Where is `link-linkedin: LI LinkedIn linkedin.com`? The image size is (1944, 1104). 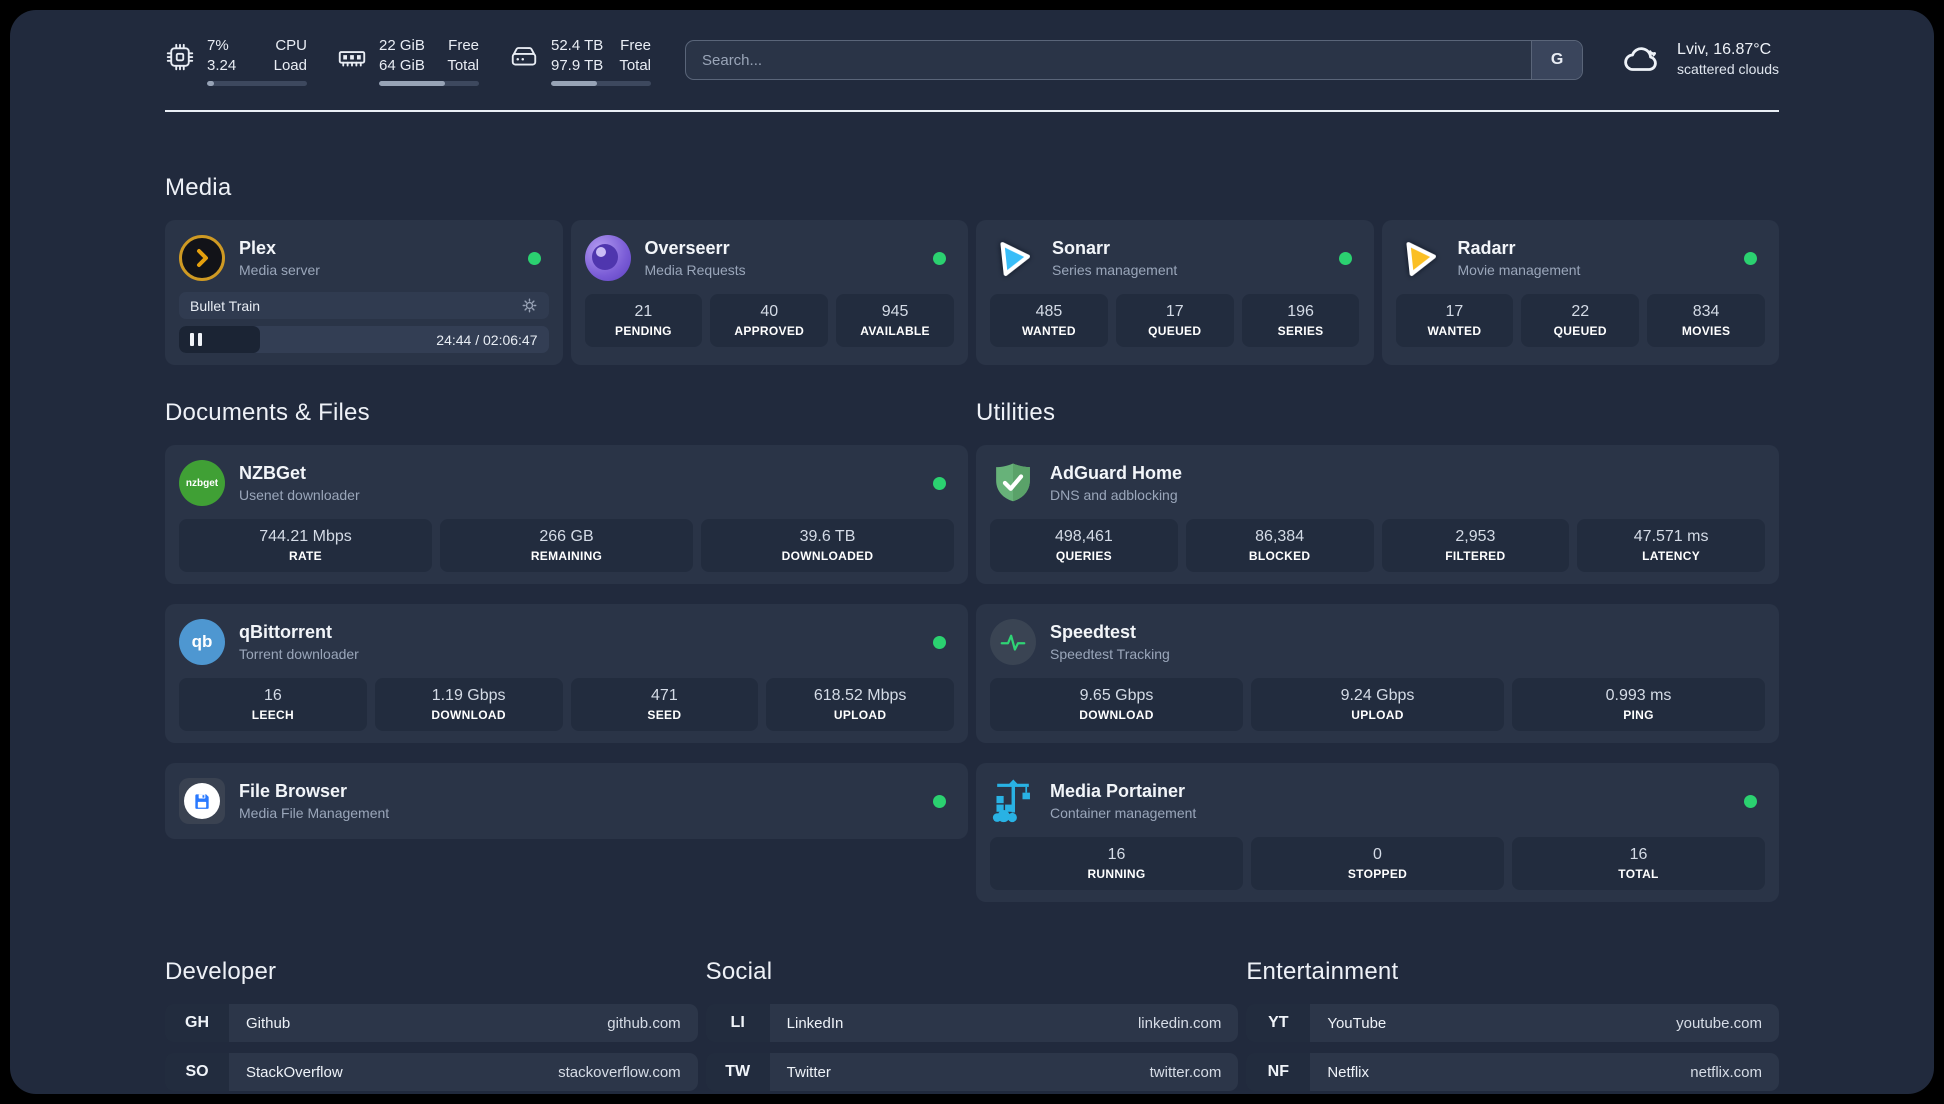
link-linkedin: LI LinkedIn linkedin.com is located at coordinates (972, 1023).